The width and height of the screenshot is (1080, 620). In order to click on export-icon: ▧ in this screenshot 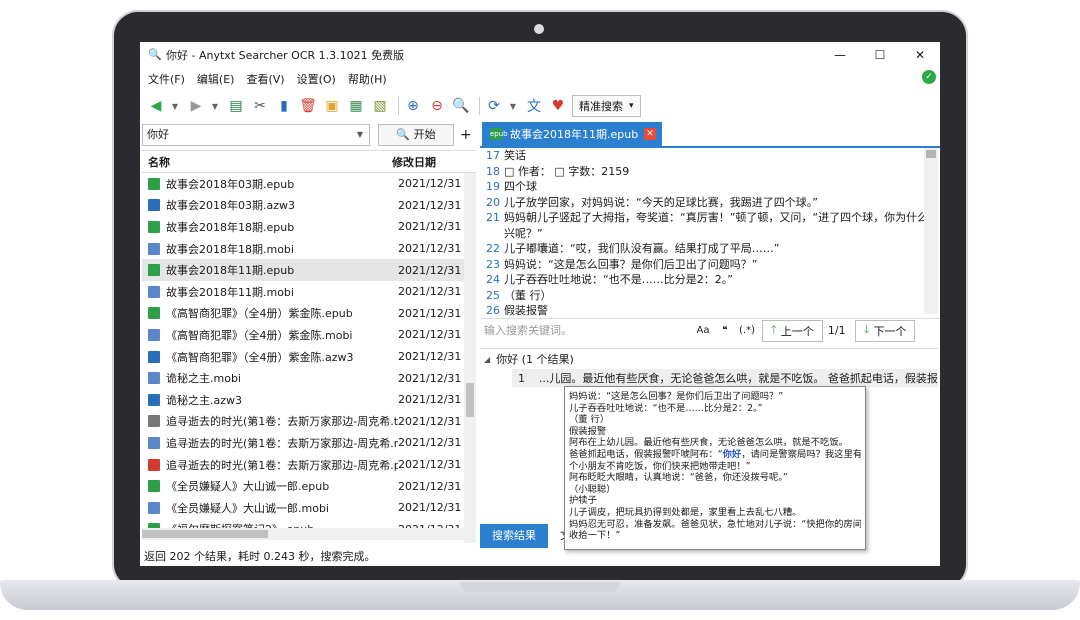, I will do `click(380, 106)`.